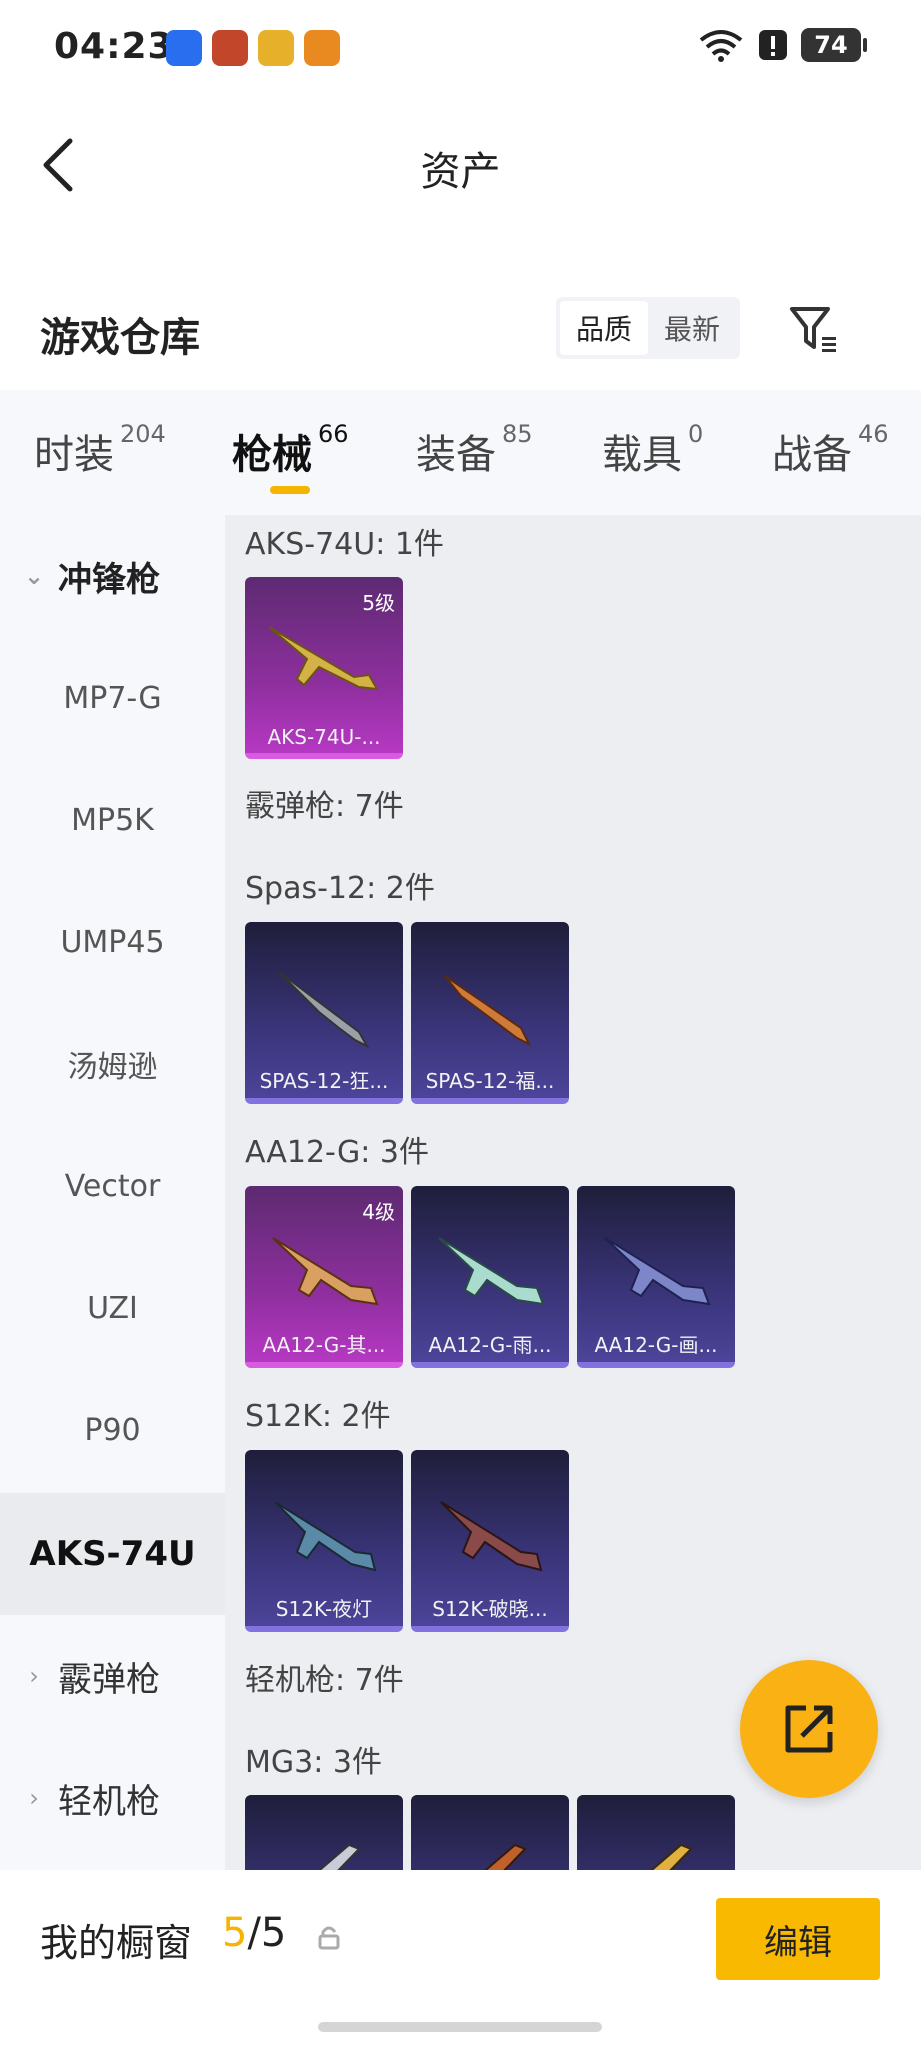 Image resolution: width=921 pixels, height=2050 pixels. I want to click on battery-indicator: 74, so click(834, 45).